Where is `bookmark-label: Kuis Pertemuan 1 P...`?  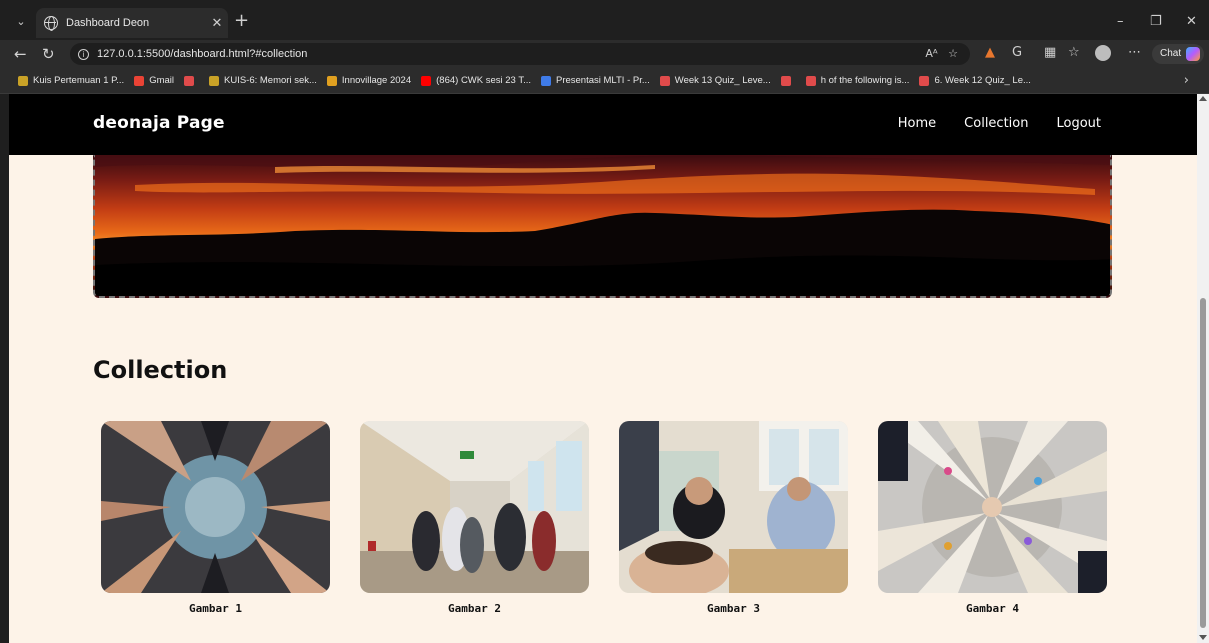
bookmark-label: Kuis Pertemuan 1 P... is located at coordinates (79, 80).